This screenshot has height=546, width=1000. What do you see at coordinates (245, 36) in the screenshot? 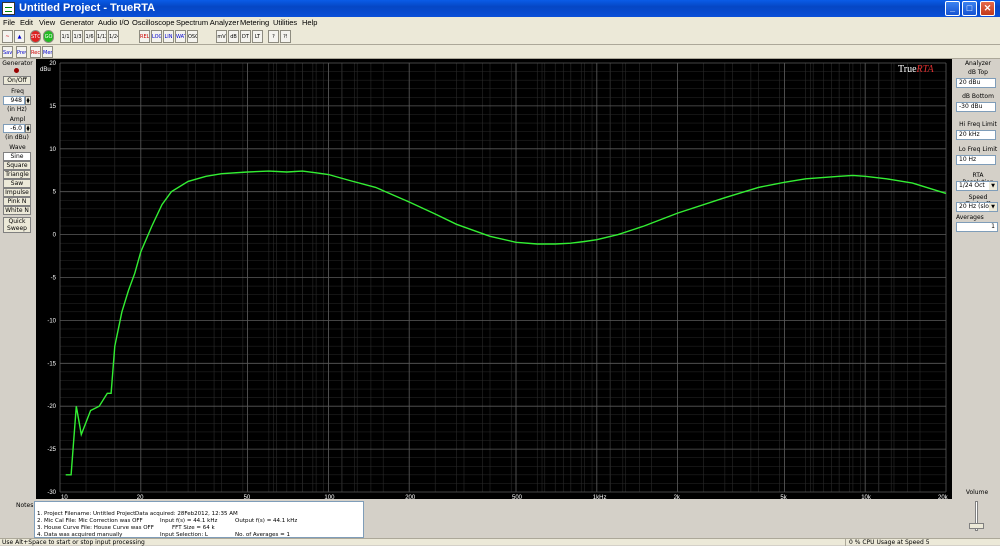
I see `dt-button: DT` at bounding box center [245, 36].